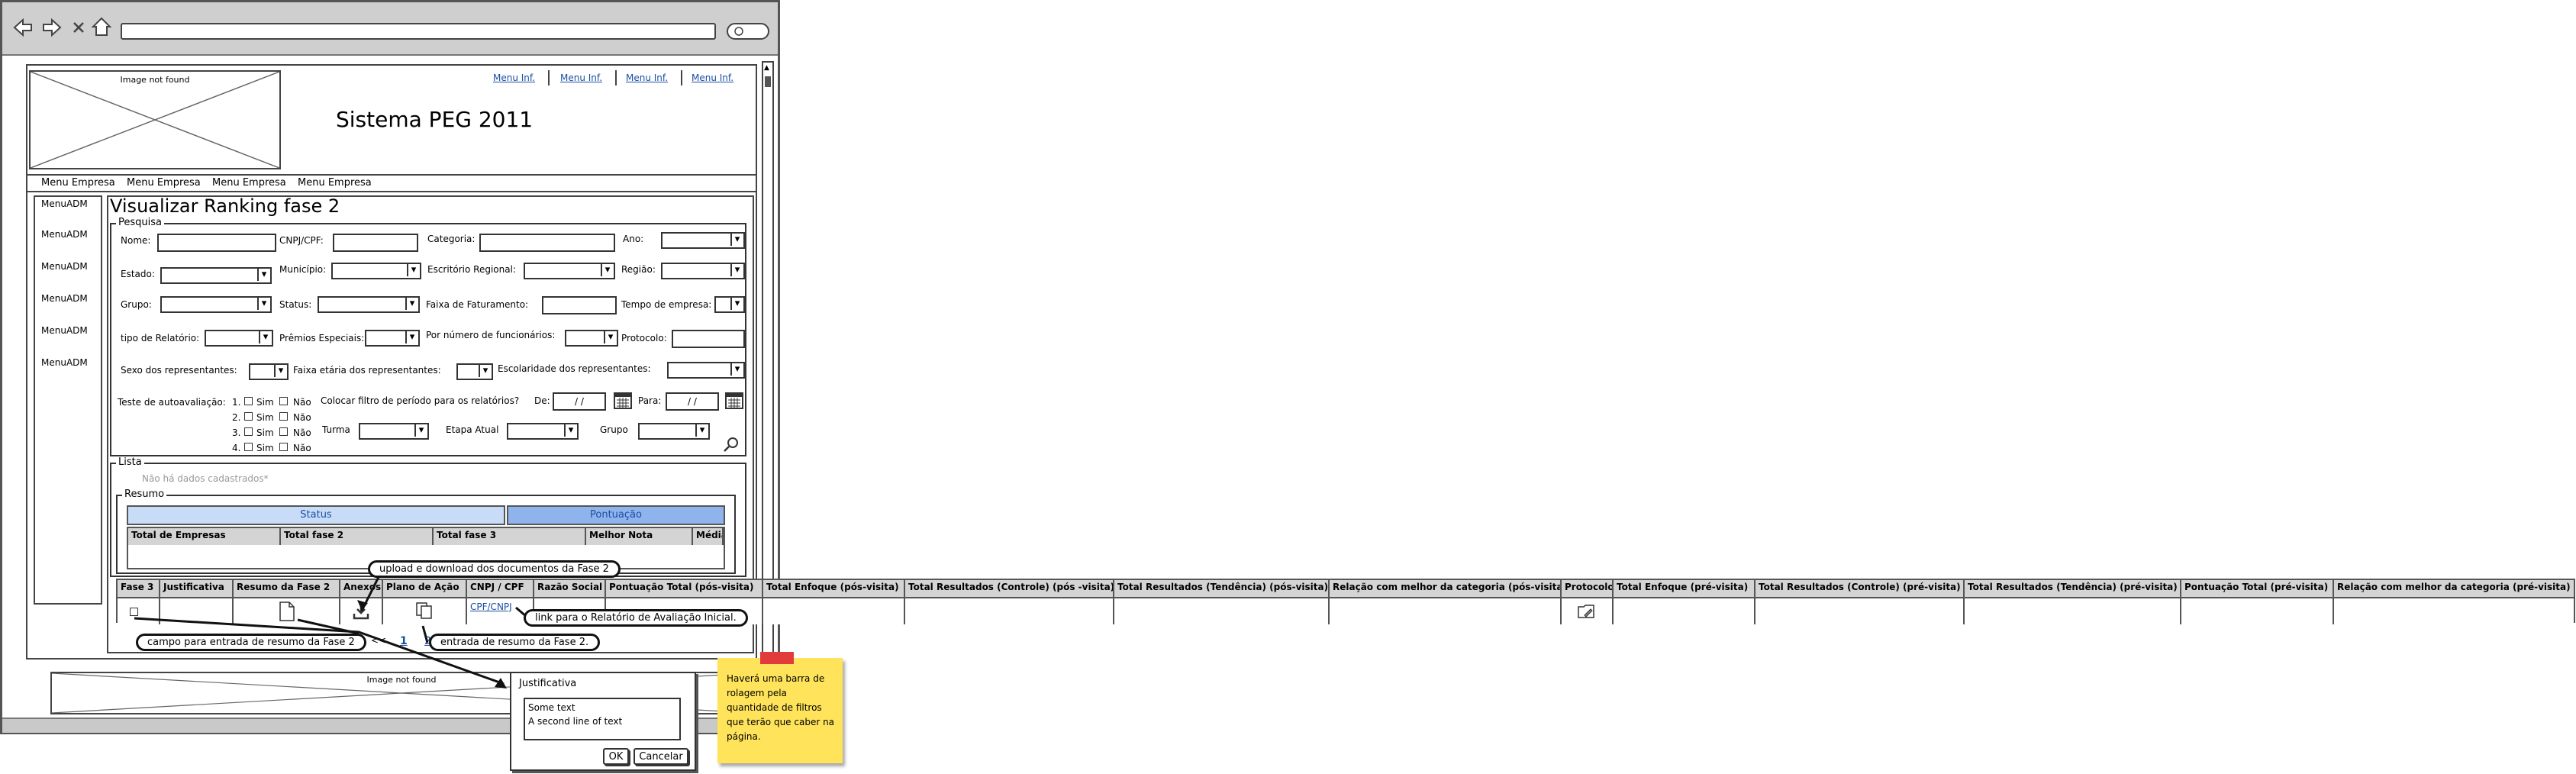 This screenshot has height=774, width=2576. I want to click on sexo-select, so click(269, 371).